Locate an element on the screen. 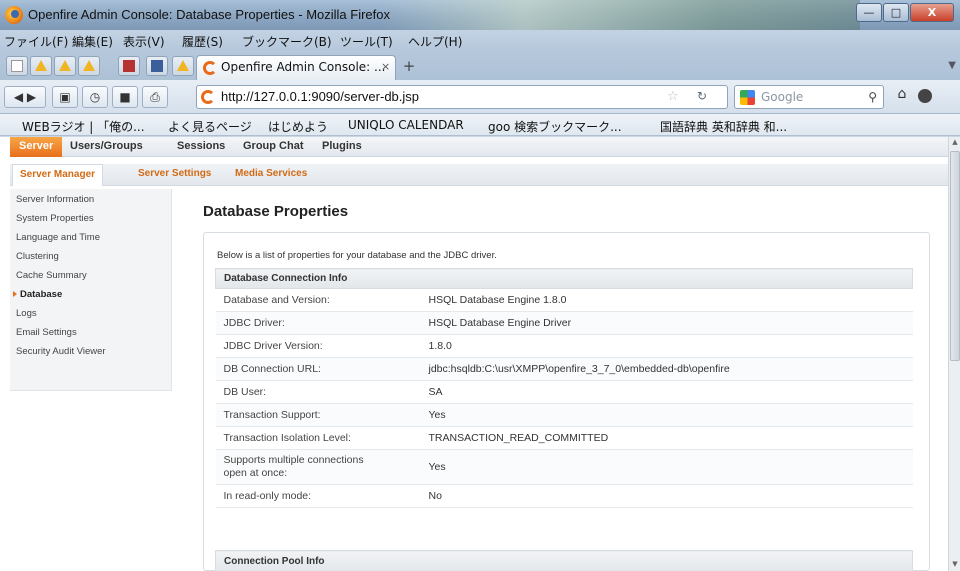 The height and width of the screenshot is (571, 960). tab-media-services: Media Services is located at coordinates (271, 173).